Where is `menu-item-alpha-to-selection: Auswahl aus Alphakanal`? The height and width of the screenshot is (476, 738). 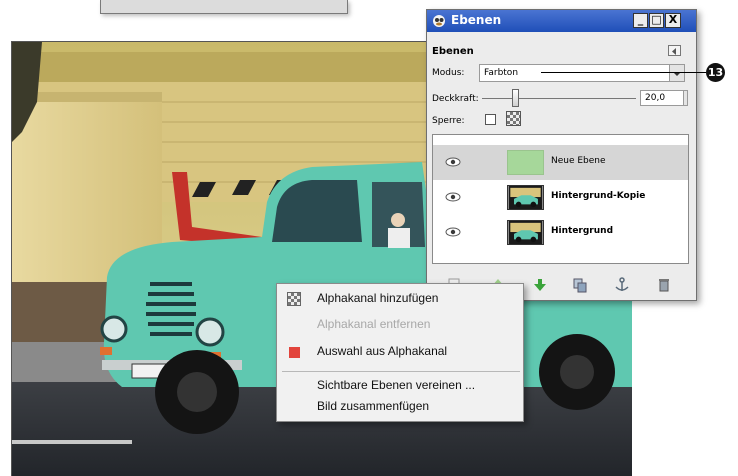 menu-item-alpha-to-selection: Auswahl aus Alphakanal is located at coordinates (400, 352).